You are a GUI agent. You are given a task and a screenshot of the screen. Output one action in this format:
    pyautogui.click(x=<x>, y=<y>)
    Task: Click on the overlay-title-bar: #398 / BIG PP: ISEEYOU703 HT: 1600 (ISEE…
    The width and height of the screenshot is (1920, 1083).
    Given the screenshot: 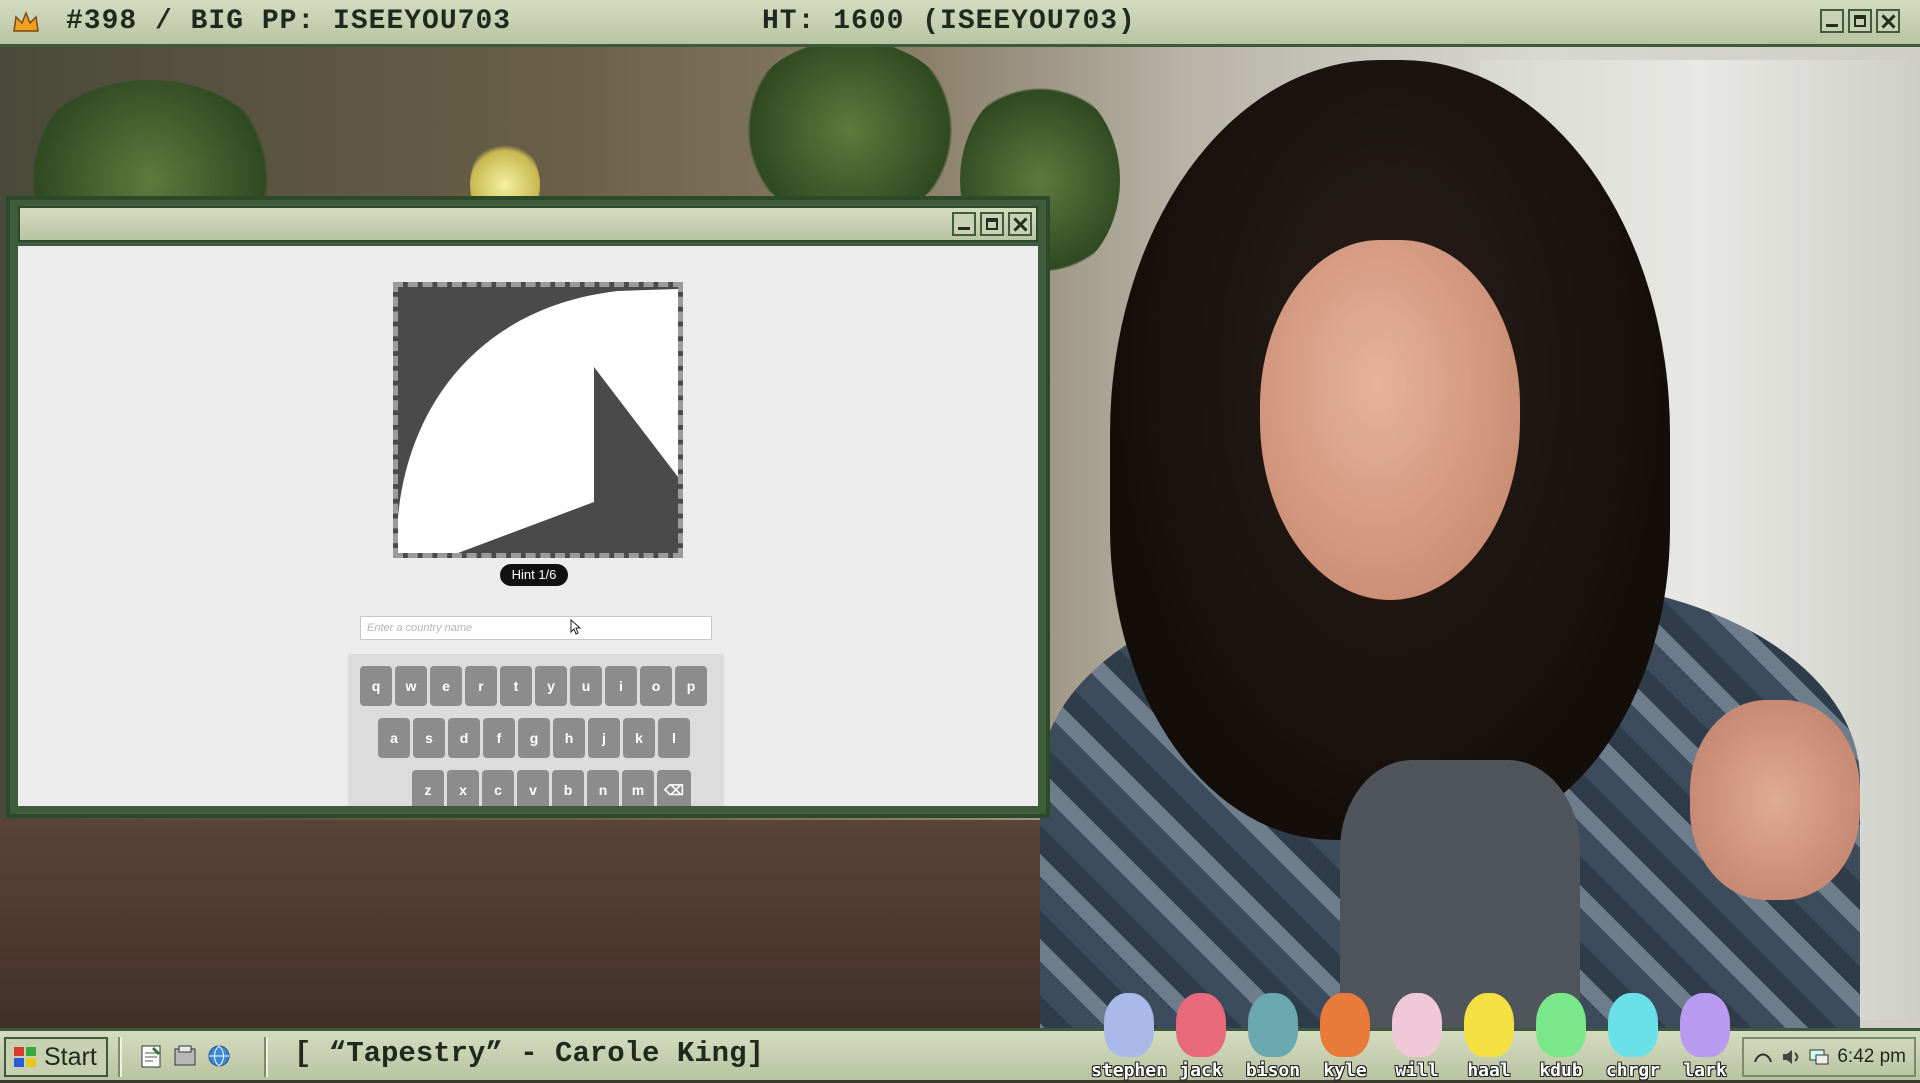 What is the action you would take?
    pyautogui.click(x=960, y=23)
    